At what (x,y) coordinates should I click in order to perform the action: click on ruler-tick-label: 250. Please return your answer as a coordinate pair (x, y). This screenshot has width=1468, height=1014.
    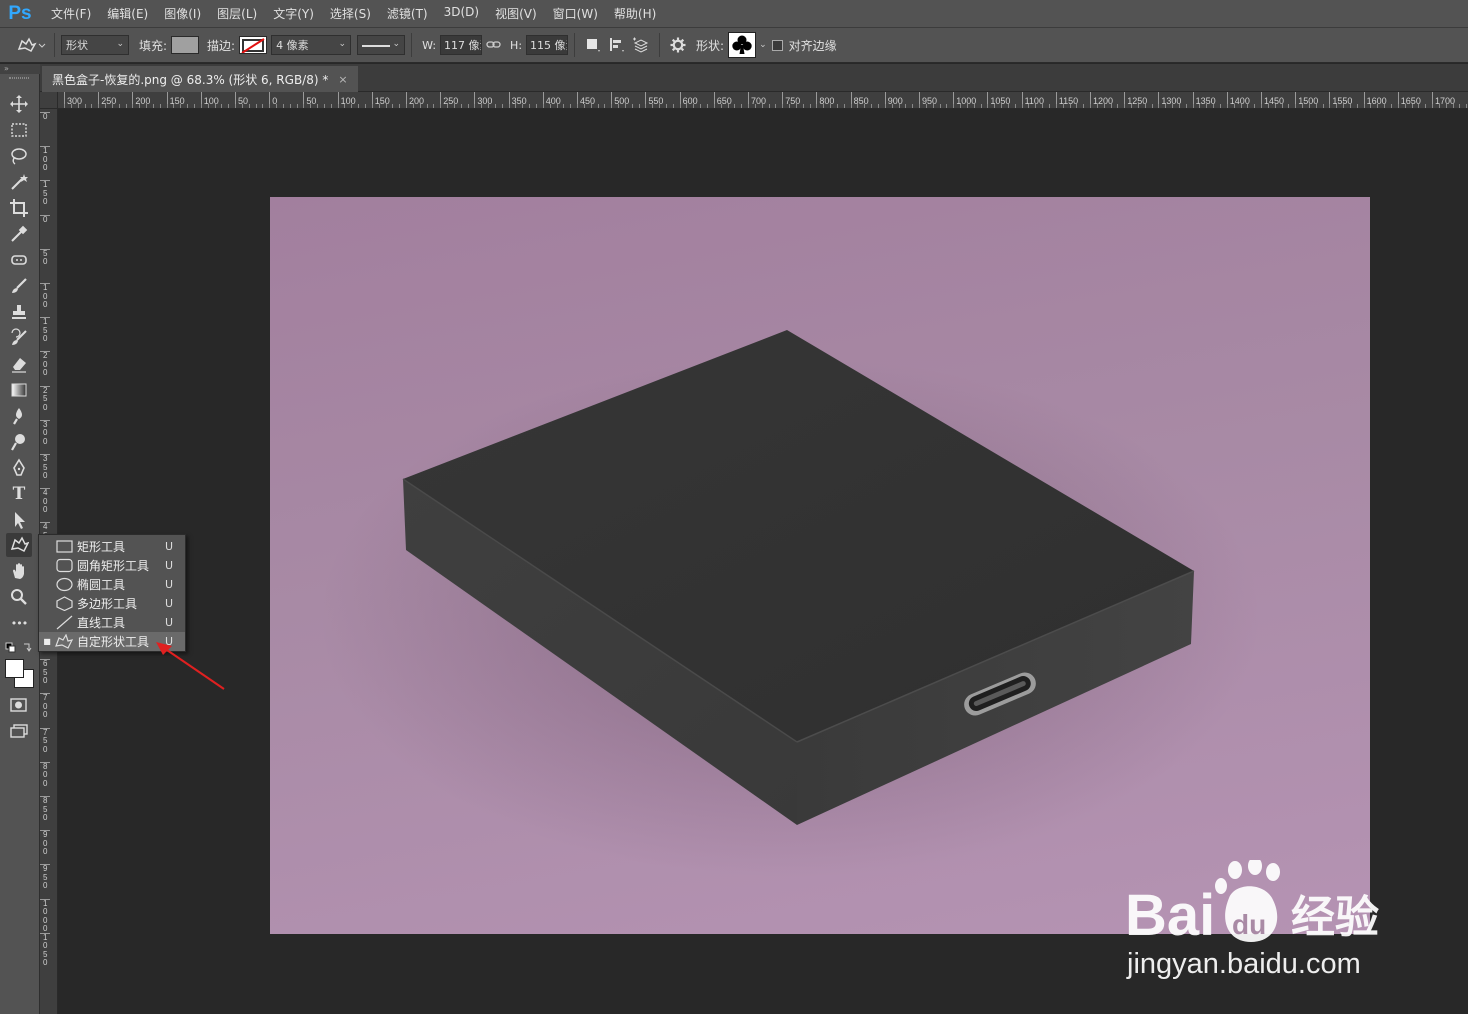
    Looking at the image, I should click on (107, 100).